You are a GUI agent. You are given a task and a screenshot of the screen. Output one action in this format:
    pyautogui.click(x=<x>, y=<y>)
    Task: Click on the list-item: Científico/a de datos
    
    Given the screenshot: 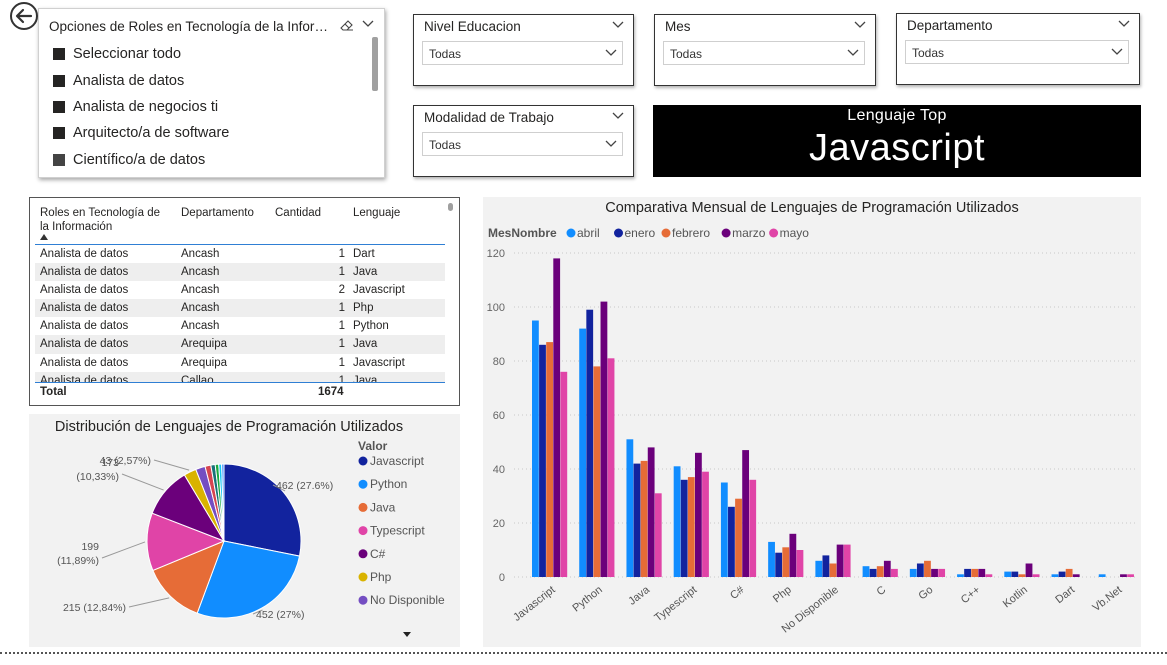 What is the action you would take?
    pyautogui.click(x=141, y=160)
    